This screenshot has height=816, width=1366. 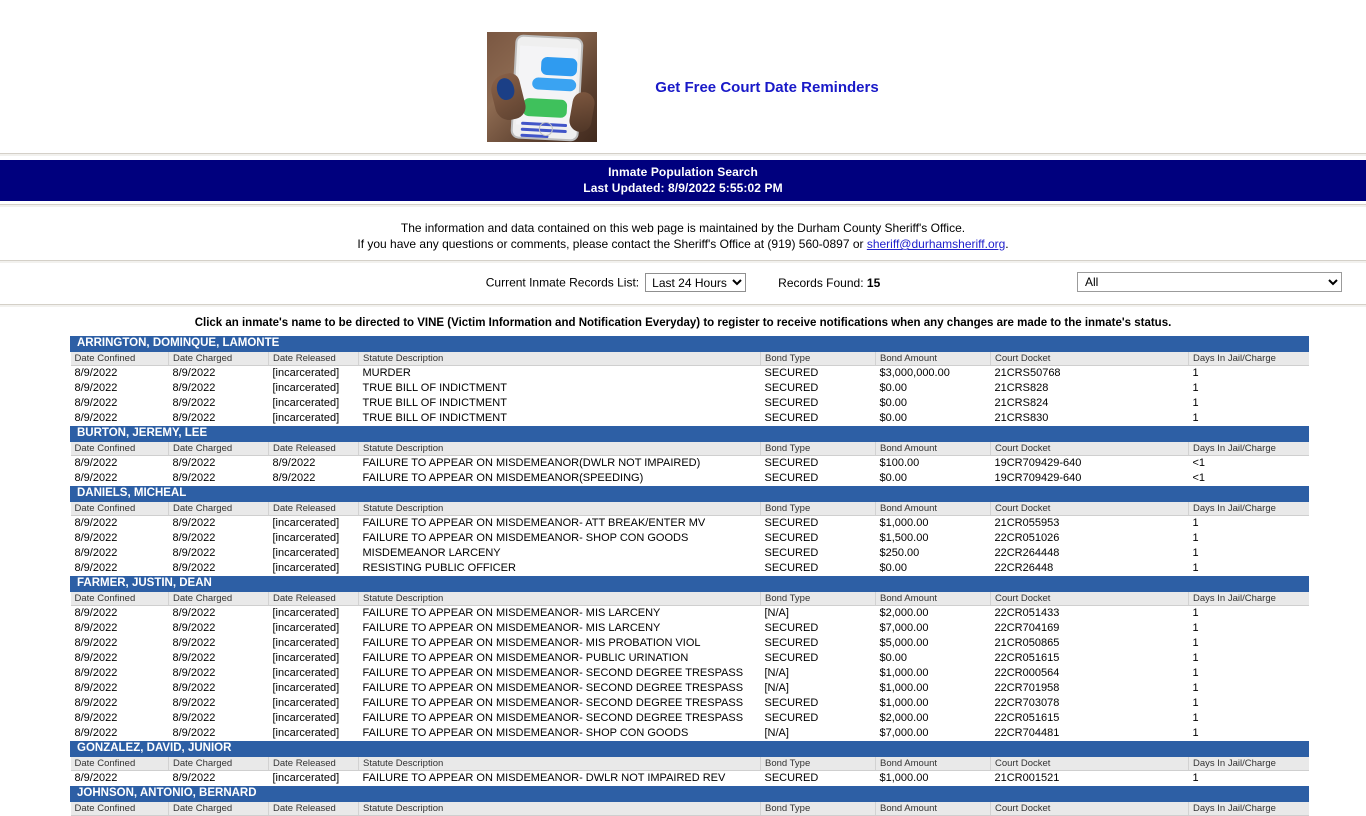 What do you see at coordinates (689, 584) in the screenshot?
I see `inmate-name-row: FARMER, JUSTIN, DEAN` at bounding box center [689, 584].